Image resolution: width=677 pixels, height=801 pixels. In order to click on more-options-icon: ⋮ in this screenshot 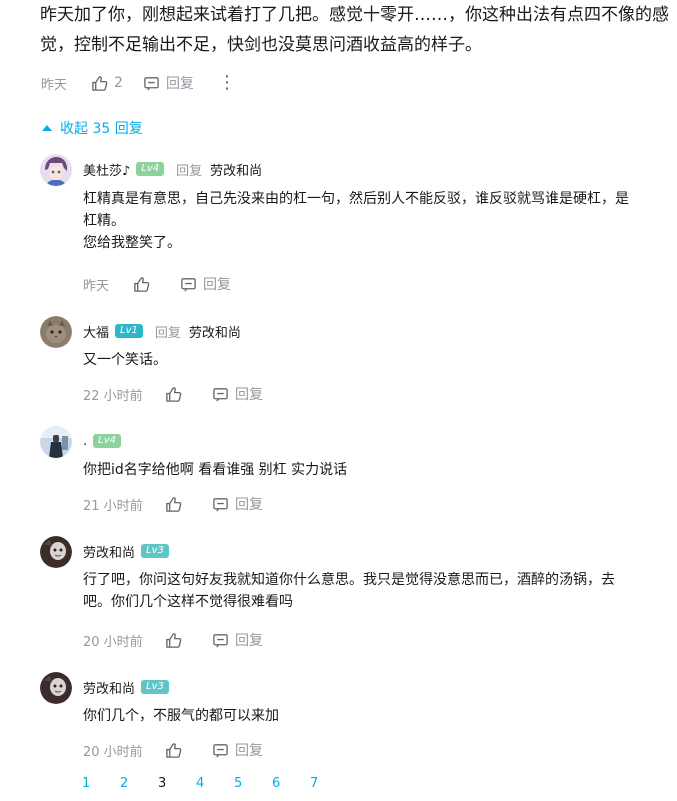, I will do `click(227, 83)`.